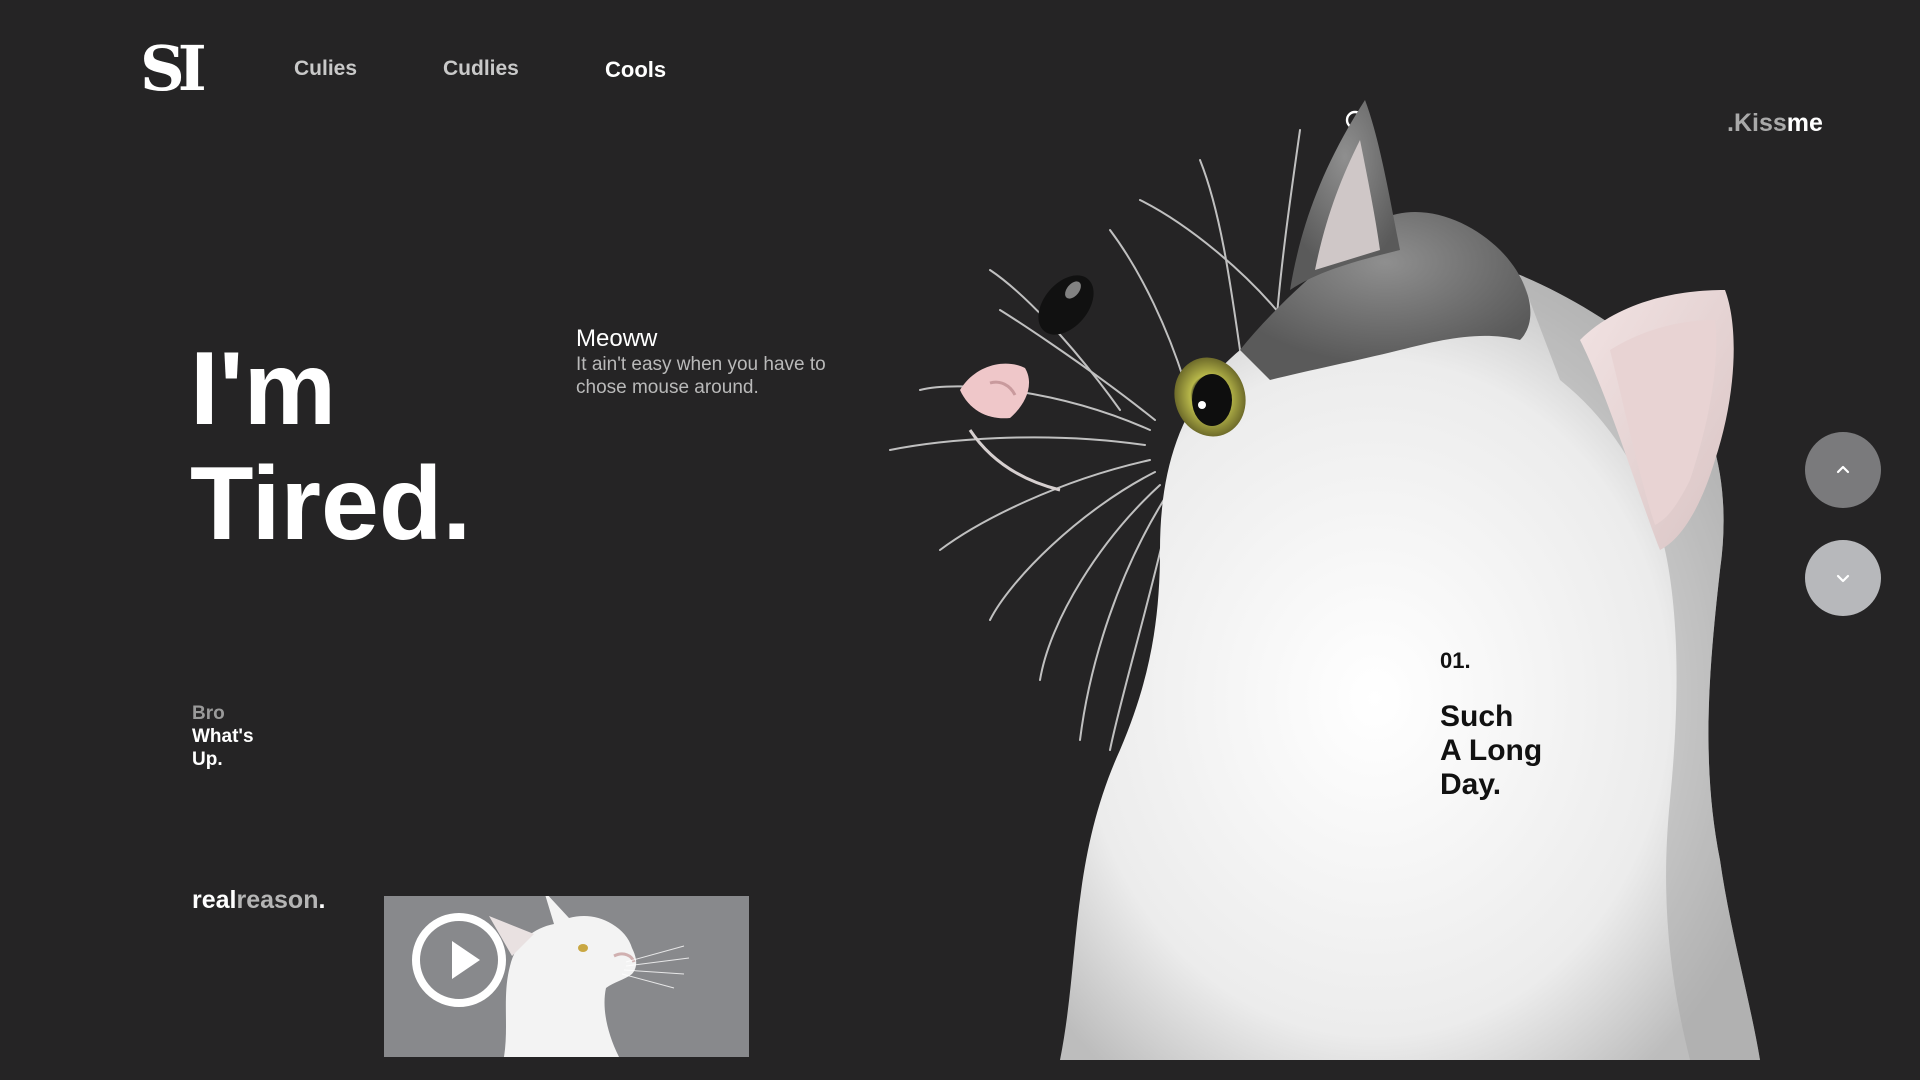 The height and width of the screenshot is (1080, 1920). What do you see at coordinates (1477, 716) in the screenshot?
I see `slide-caption-line-1: Such` at bounding box center [1477, 716].